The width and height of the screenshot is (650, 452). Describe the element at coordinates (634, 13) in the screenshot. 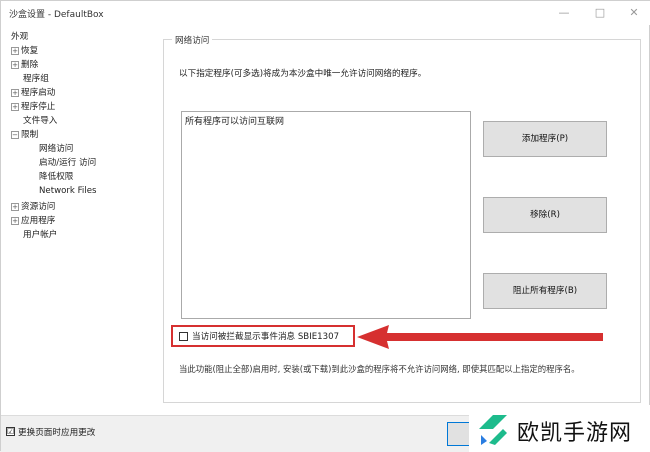

I see `close-button: ✕` at that location.